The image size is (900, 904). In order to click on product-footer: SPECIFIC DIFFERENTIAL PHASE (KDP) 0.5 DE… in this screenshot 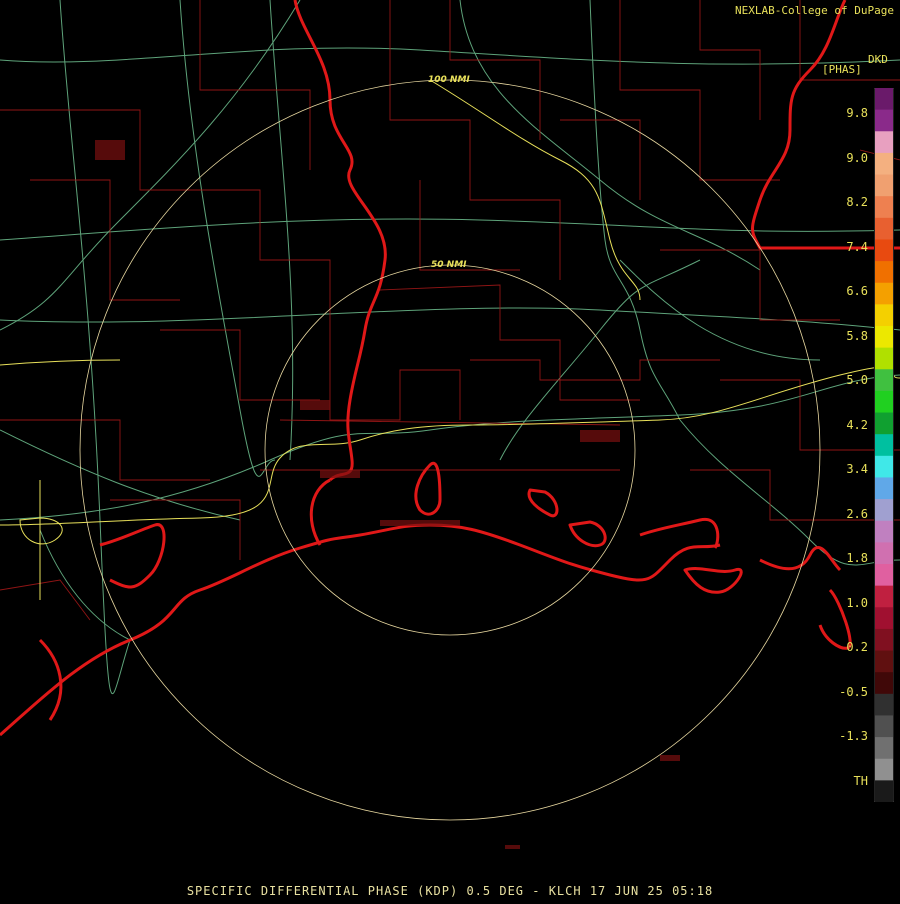, I will do `click(450, 891)`.